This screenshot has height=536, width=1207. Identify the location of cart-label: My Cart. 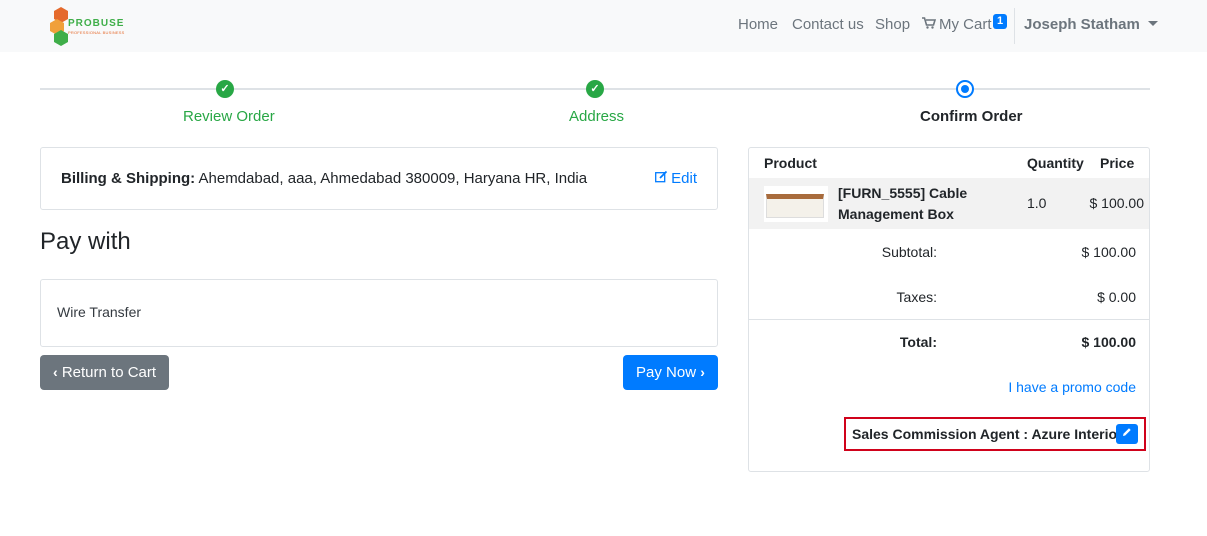
(965, 24).